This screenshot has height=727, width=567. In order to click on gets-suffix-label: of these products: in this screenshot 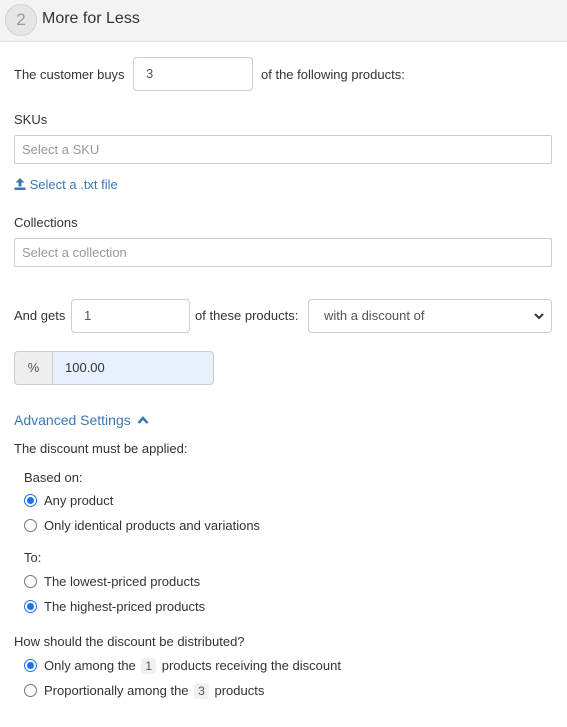, I will do `click(247, 315)`.